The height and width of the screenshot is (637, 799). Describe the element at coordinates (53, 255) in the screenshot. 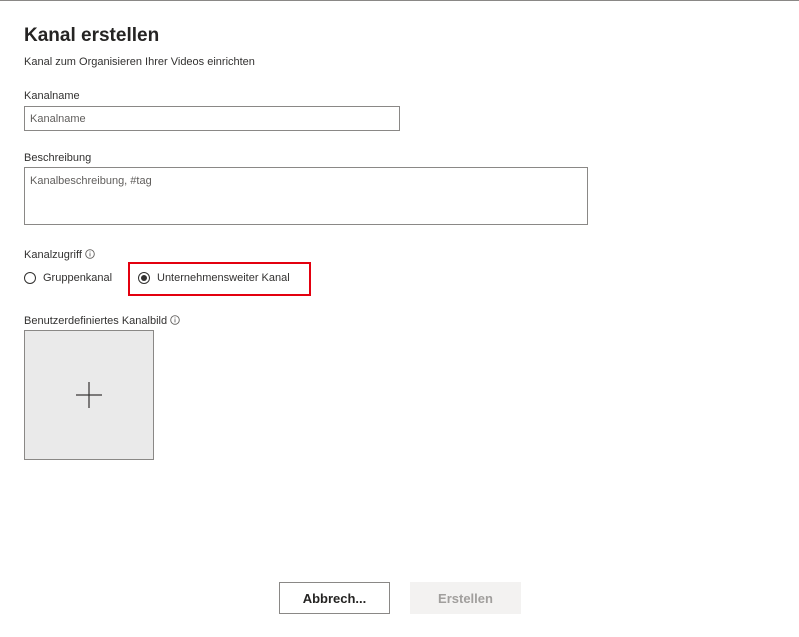

I see `channel-access-label-text: Kanalzugriff` at that location.